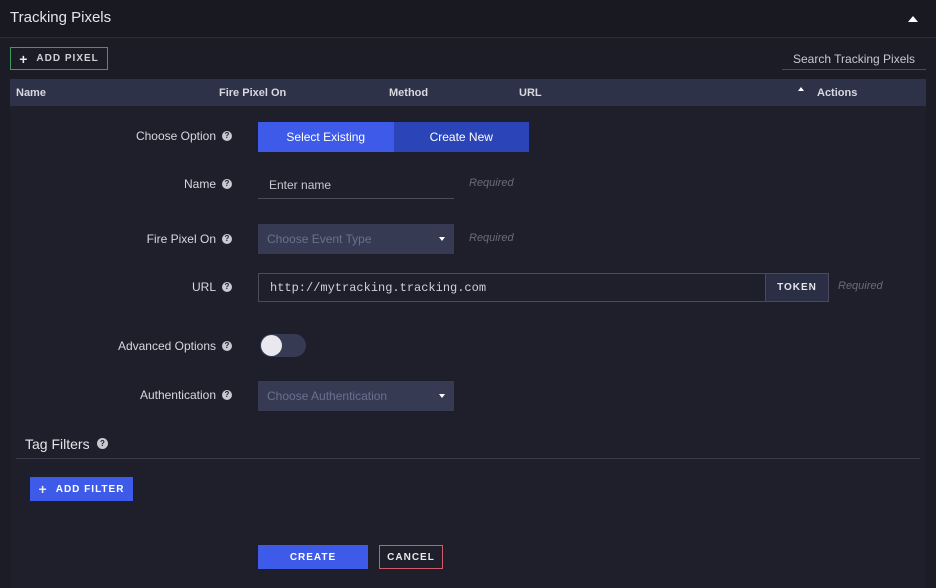 The image size is (936, 588). What do you see at coordinates (175, 136) in the screenshot?
I see `choose-option-label: Choose Option` at bounding box center [175, 136].